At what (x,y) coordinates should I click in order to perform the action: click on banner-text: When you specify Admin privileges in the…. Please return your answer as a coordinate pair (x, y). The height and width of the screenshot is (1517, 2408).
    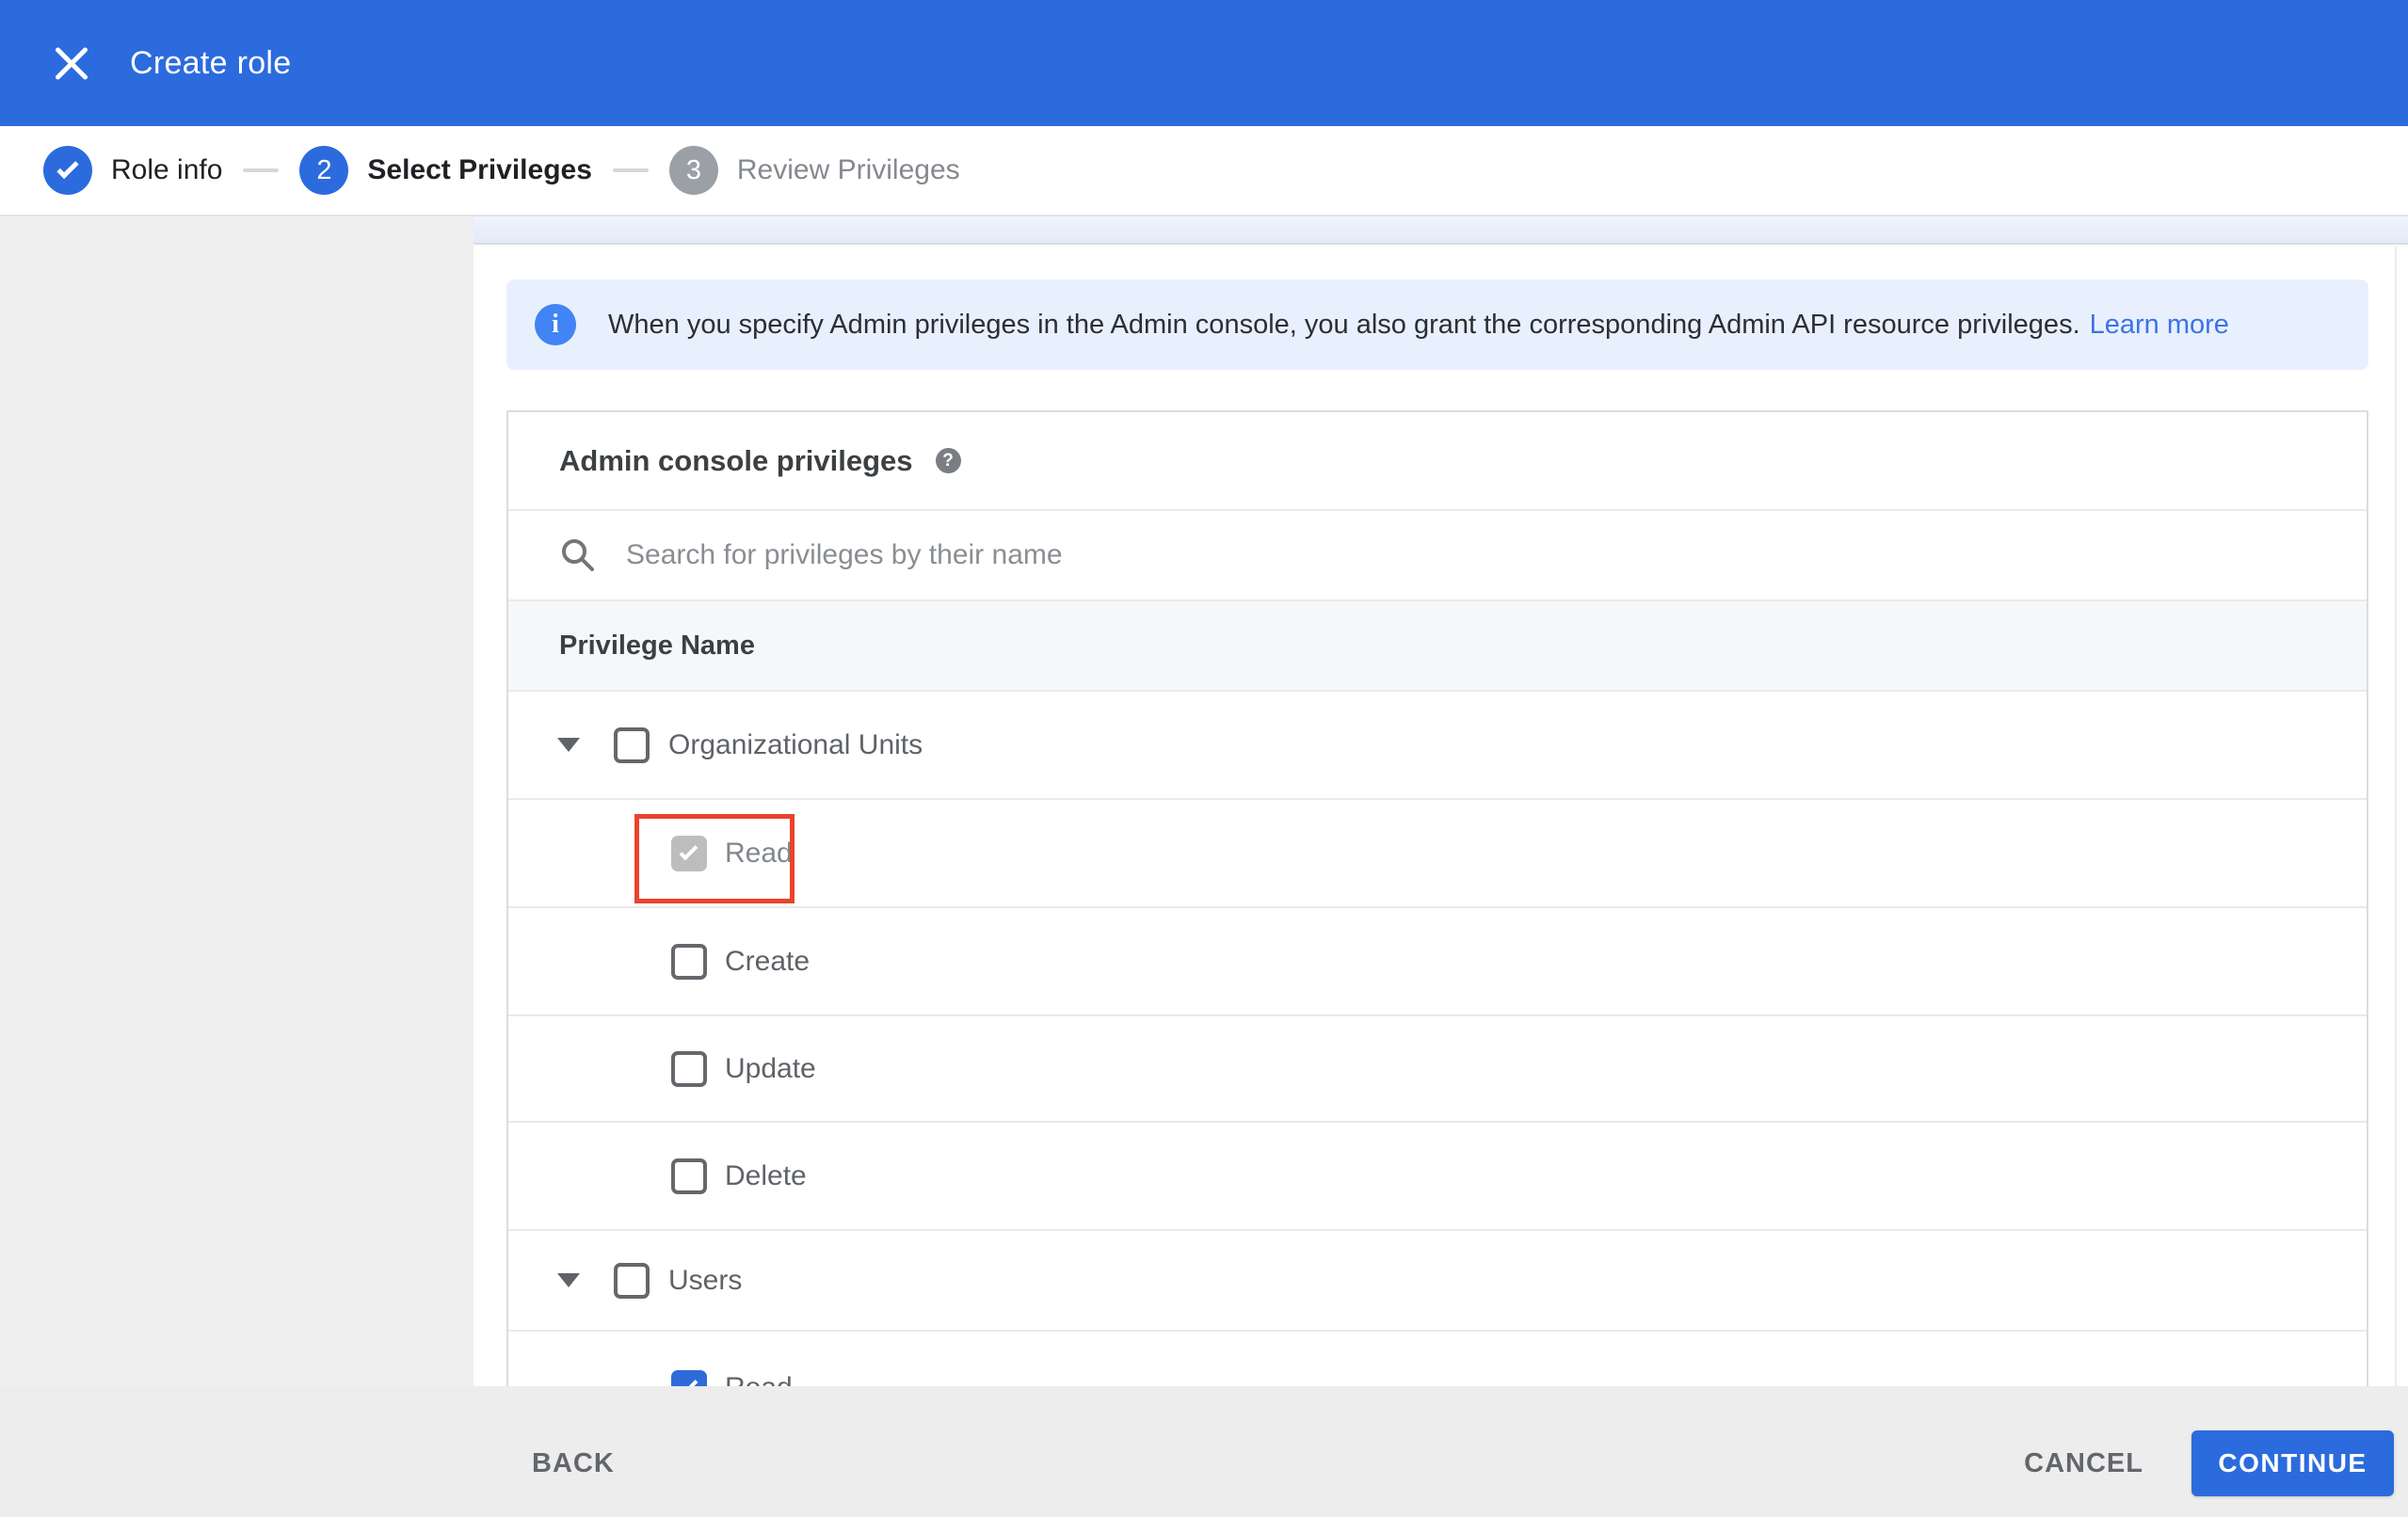
    Looking at the image, I should click on (1418, 325).